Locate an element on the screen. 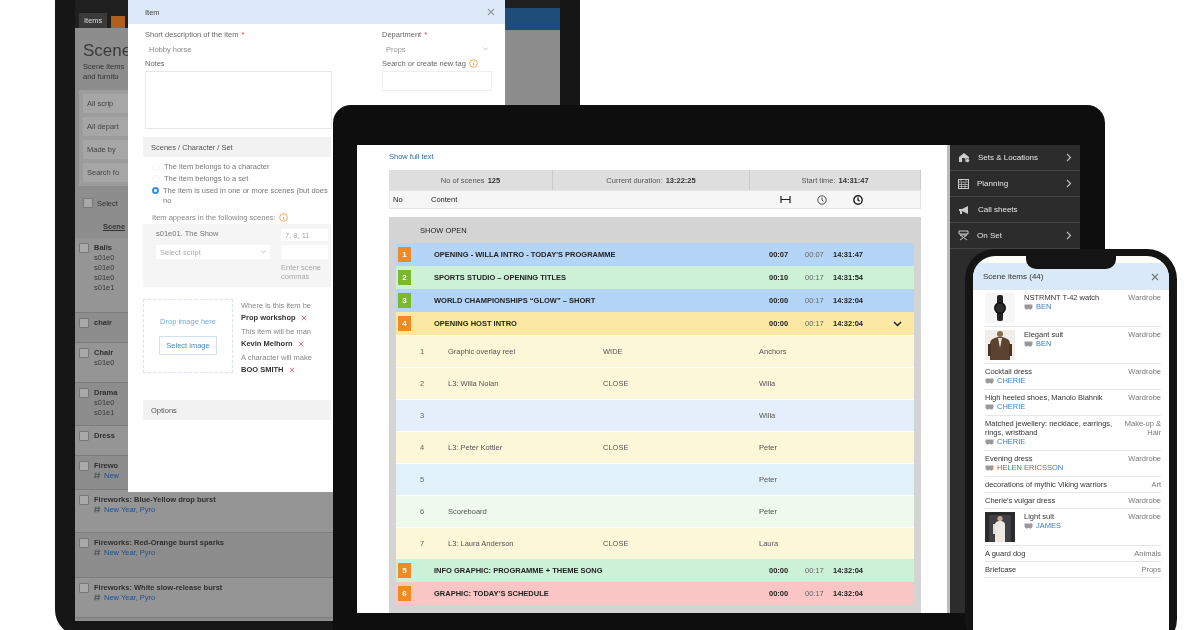 Image resolution: width=1200 pixels, height=630 pixels. scene-number: 5 is located at coordinates (404, 570).